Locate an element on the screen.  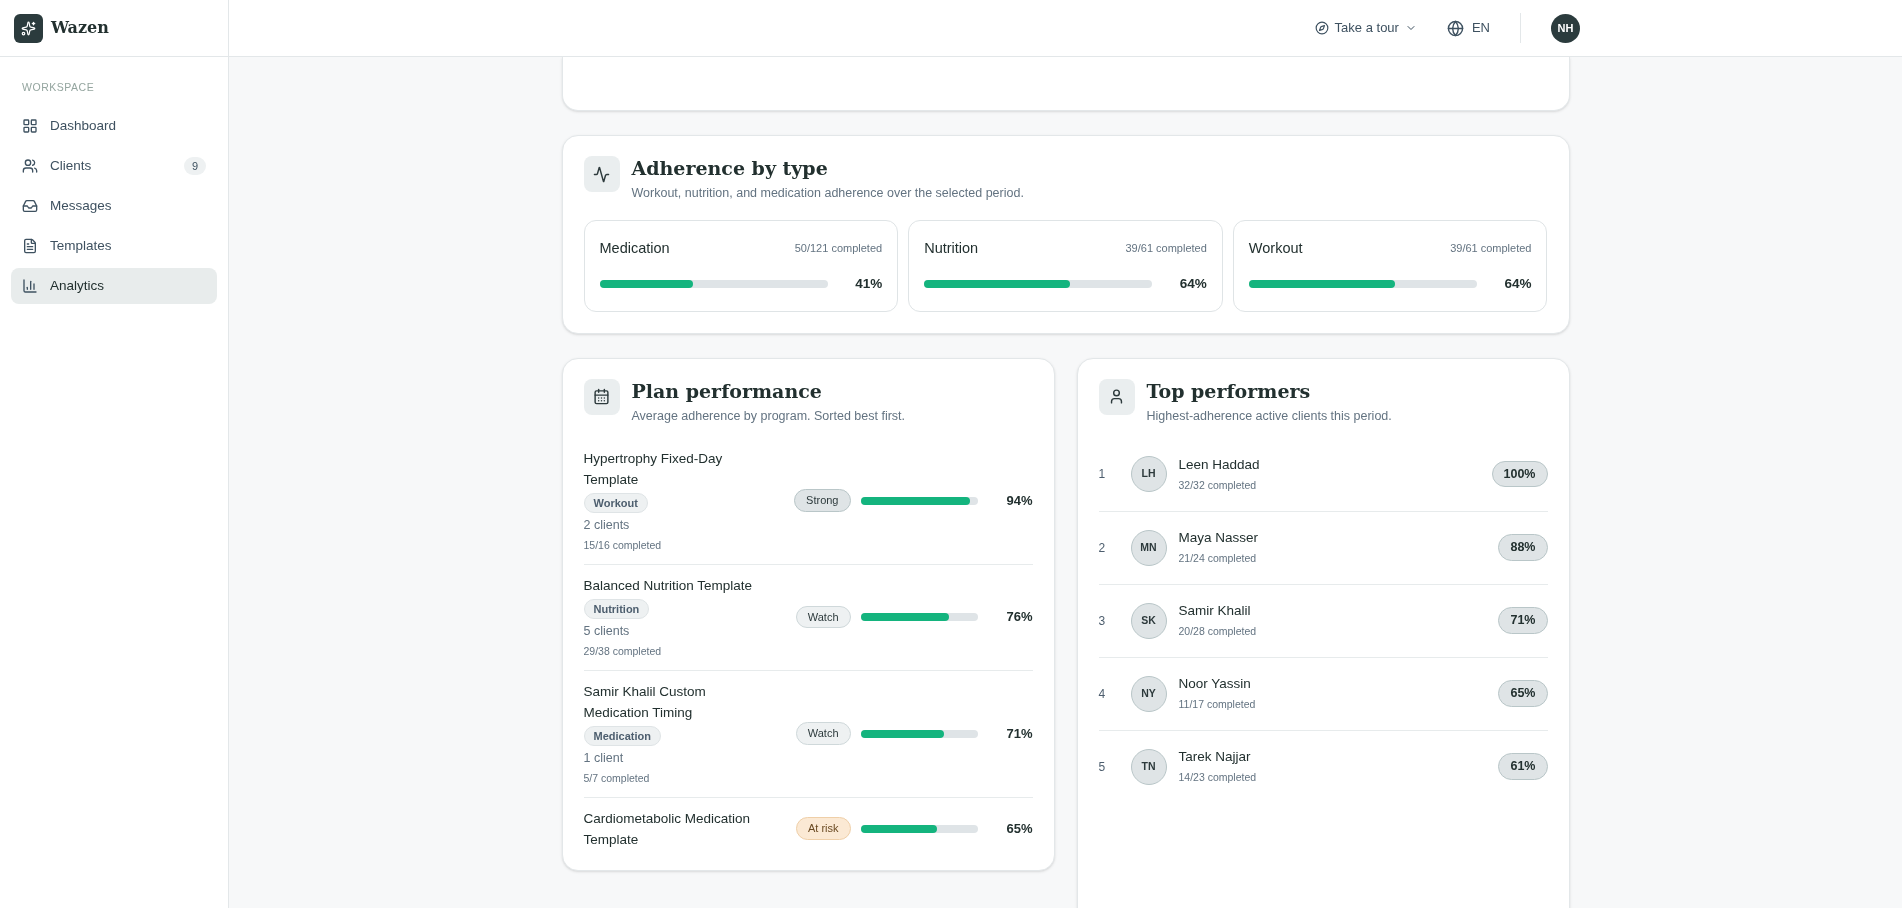
language-button: EN is located at coordinates (1468, 28).